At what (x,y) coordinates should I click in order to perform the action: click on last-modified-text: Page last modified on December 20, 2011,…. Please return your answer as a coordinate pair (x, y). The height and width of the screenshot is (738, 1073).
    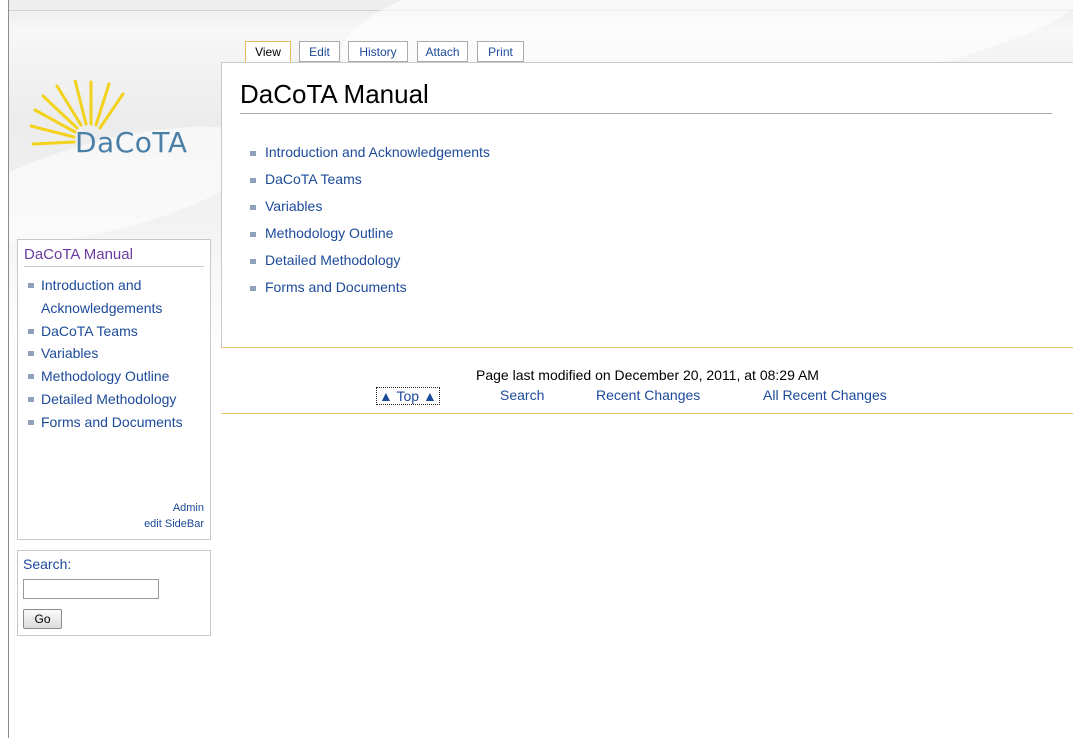
    Looking at the image, I should click on (647, 375).